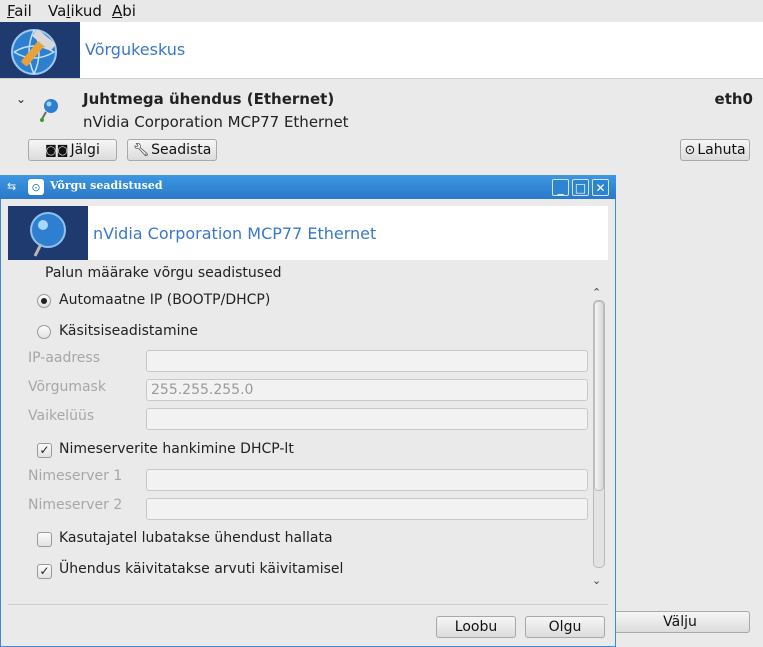 Image resolution: width=763 pixels, height=647 pixels. What do you see at coordinates (476, 627) in the screenshot?
I see `cancel-button: Loobu` at bounding box center [476, 627].